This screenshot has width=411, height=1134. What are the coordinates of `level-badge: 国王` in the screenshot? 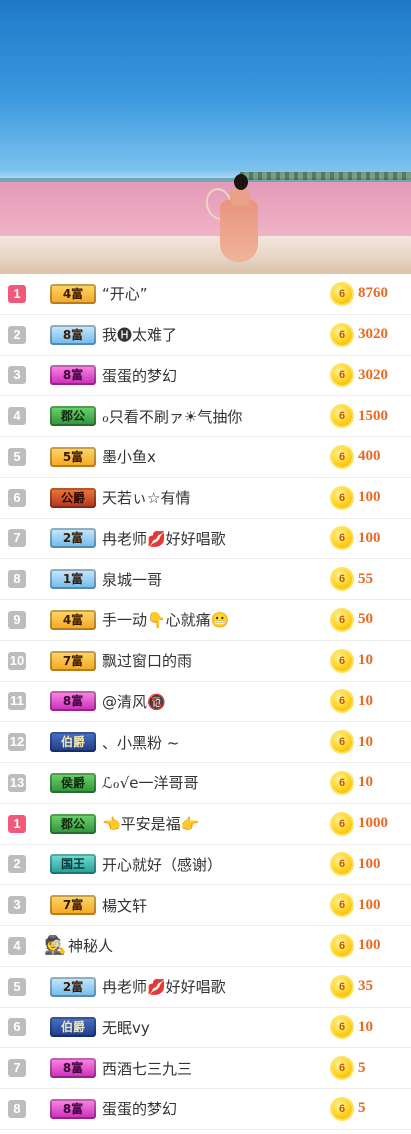 It's located at (73, 864).